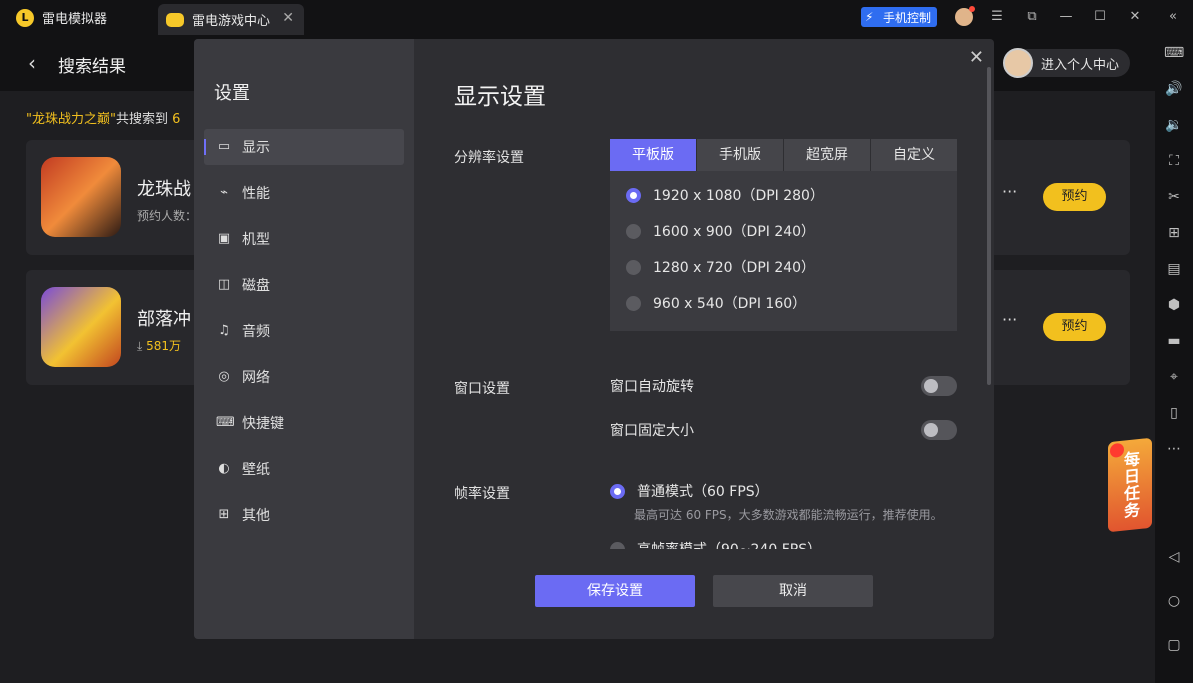 This screenshot has width=1193, height=683. What do you see at coordinates (144, 119) in the screenshot?
I see `search-summary-text: 共搜索到` at bounding box center [144, 119].